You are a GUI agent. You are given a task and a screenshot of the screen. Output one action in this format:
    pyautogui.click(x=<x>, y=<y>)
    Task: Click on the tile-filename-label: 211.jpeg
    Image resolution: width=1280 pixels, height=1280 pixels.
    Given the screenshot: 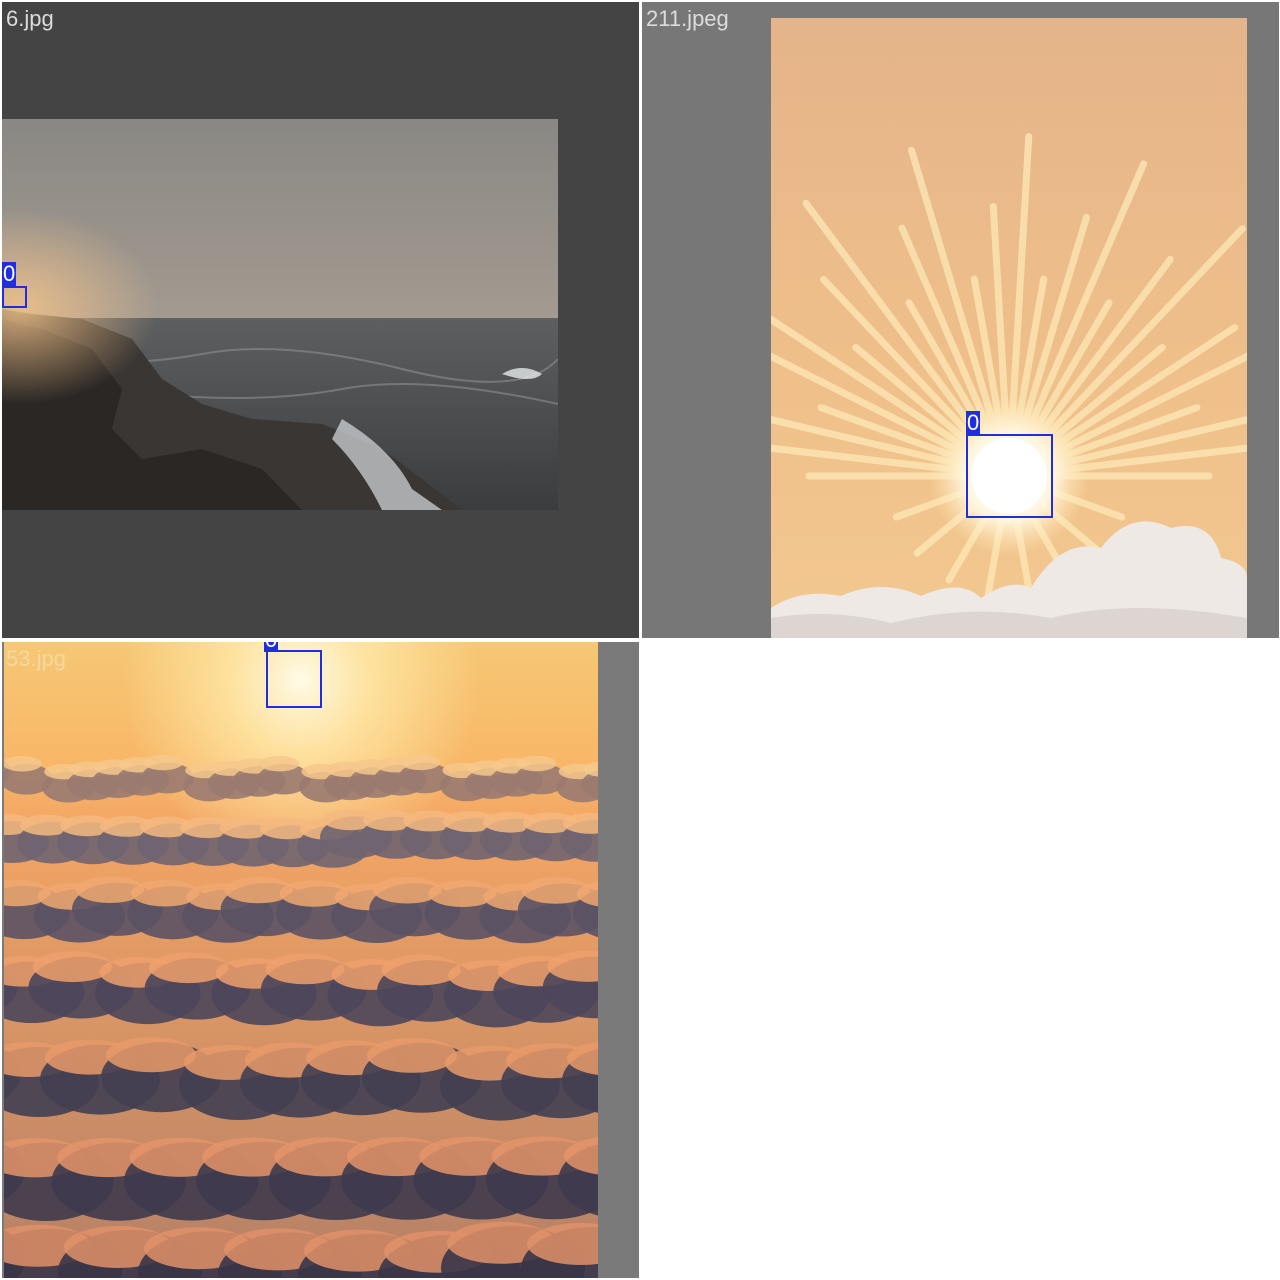 What is the action you would take?
    pyautogui.click(x=687, y=18)
    